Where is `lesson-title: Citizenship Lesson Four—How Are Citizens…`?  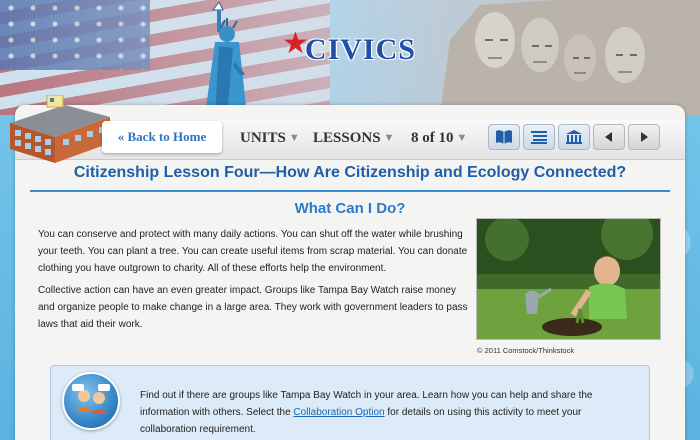
lesson-title: Citizenship Lesson Four—How Are Citizens… is located at coordinates (350, 172).